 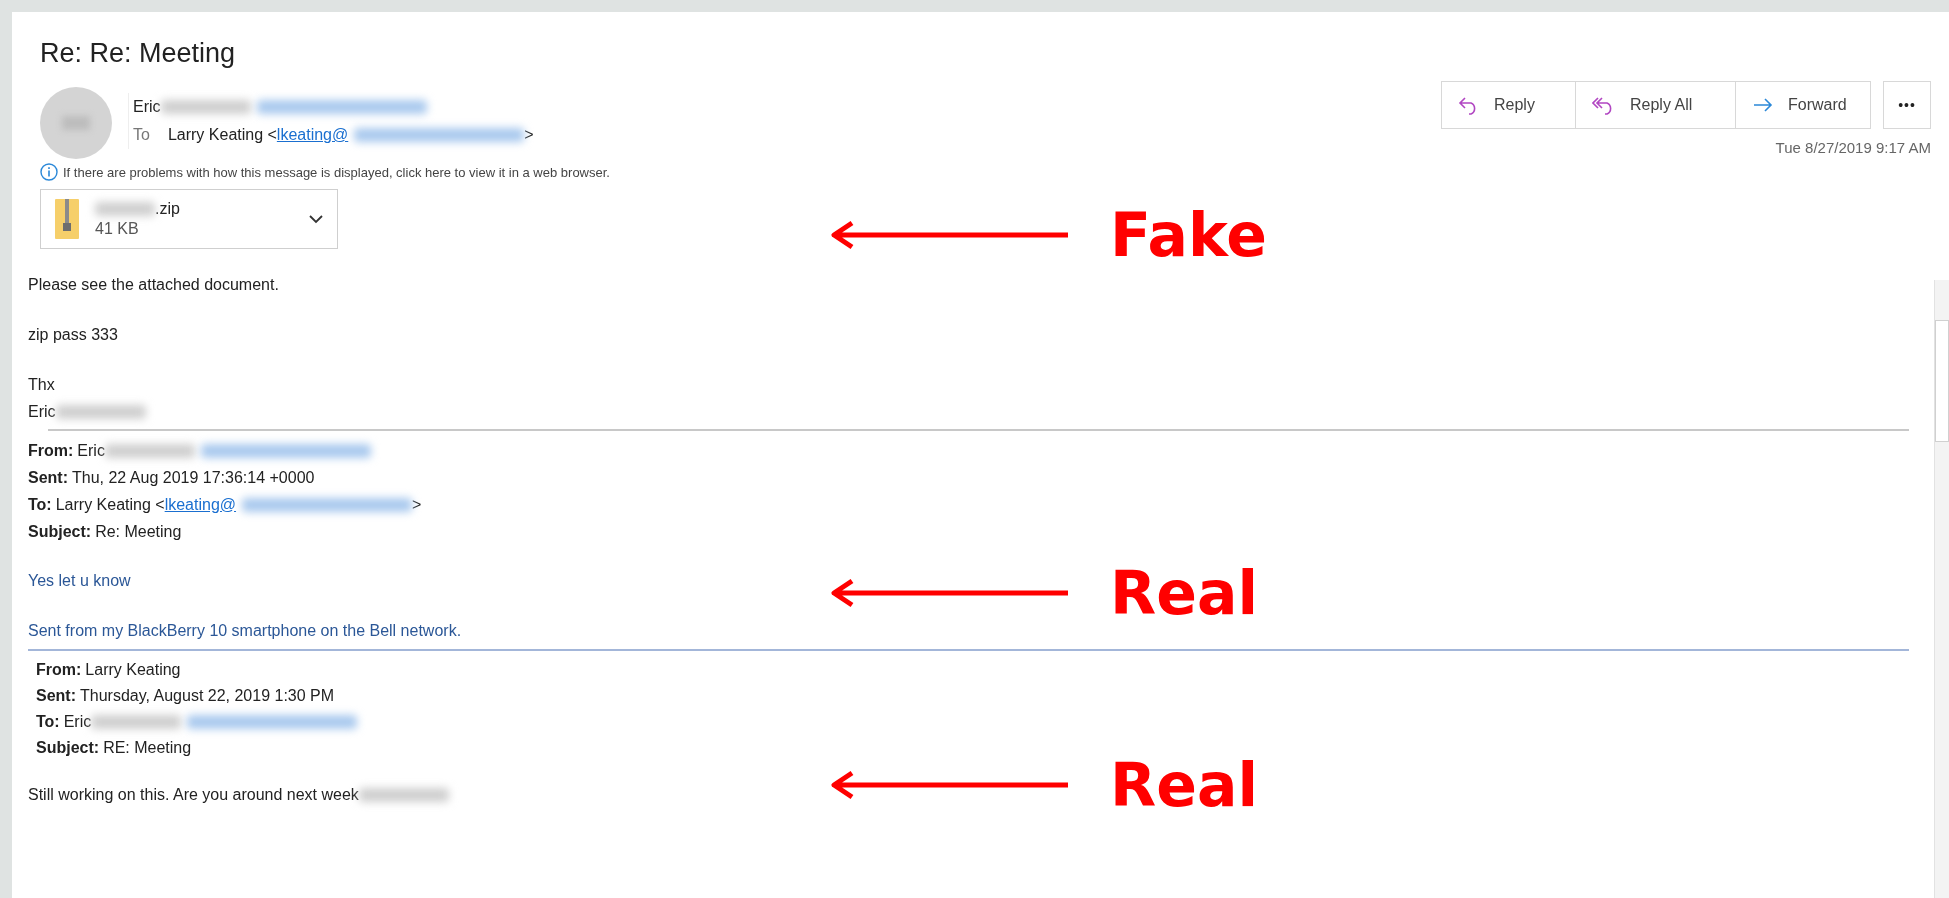 What do you see at coordinates (529, 135) in the screenshot?
I see `recipient-text: >` at bounding box center [529, 135].